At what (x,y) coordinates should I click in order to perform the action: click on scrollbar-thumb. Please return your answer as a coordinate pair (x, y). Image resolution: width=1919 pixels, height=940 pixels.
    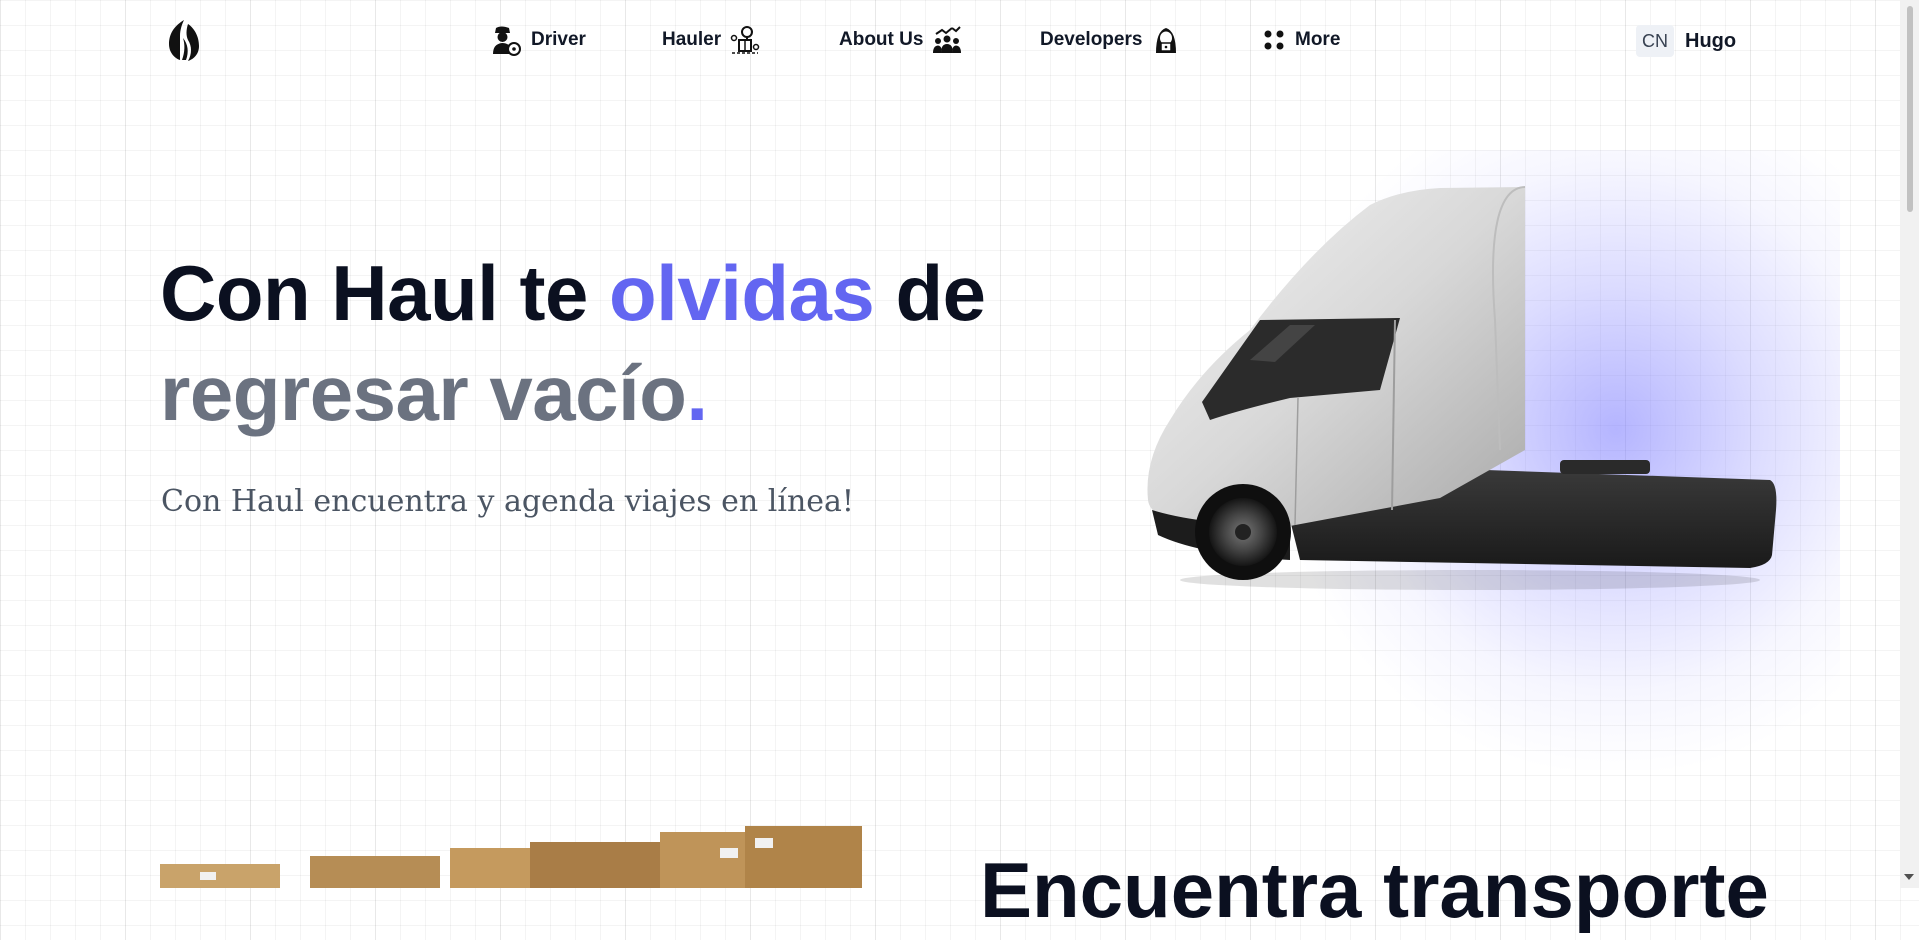
    Looking at the image, I should click on (1910, 109).